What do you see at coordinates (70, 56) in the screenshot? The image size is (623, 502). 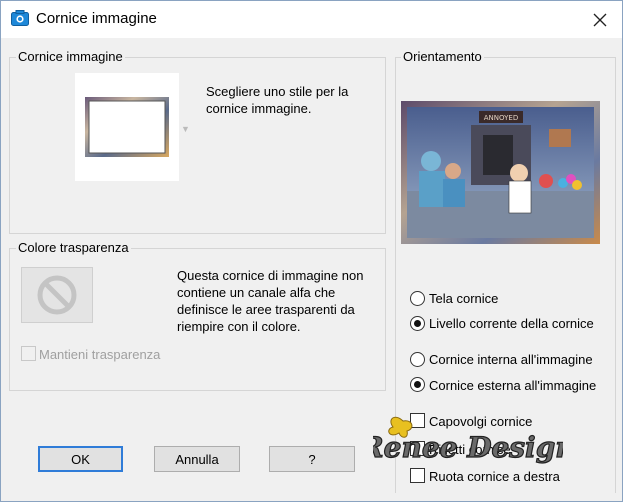 I see `frame-style-group-label: Cornice immagine` at bounding box center [70, 56].